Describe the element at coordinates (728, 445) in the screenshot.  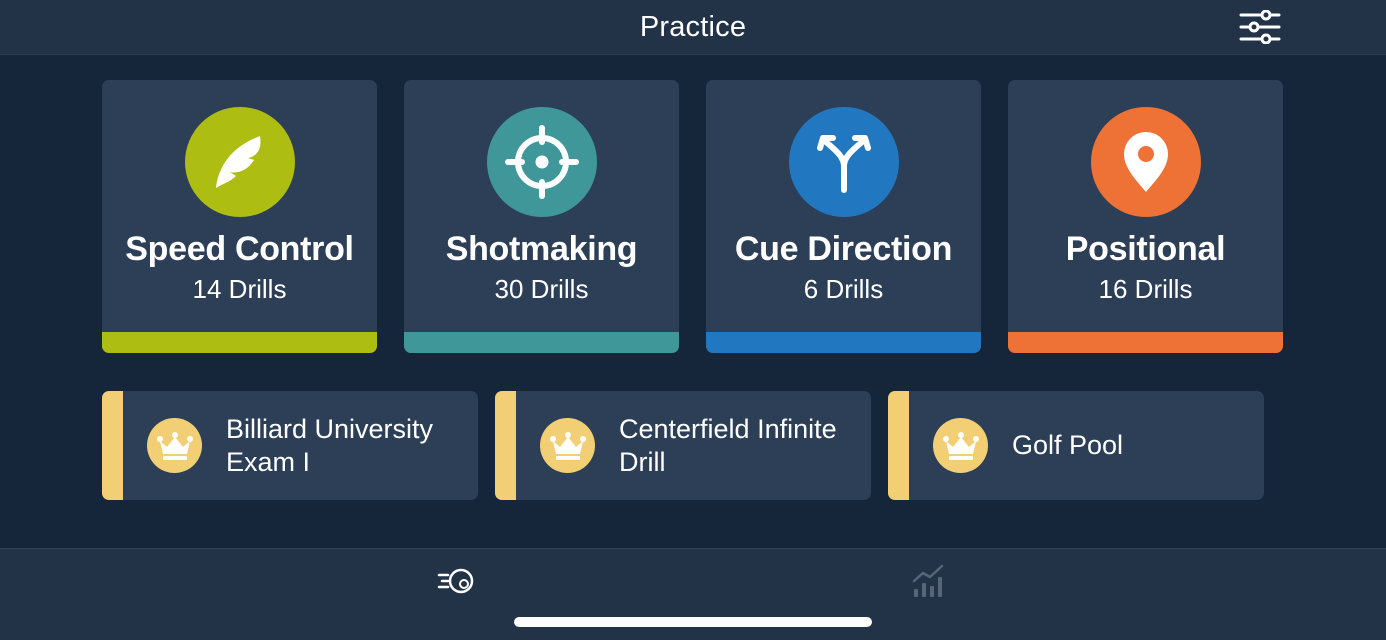
I see `program-title: Centerfield Infinite Drill` at that location.